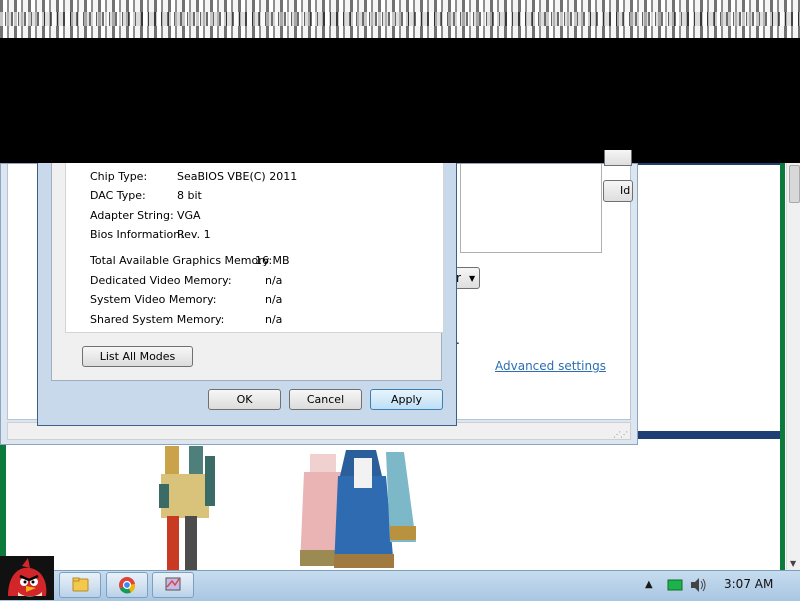  I want to click on chevron-down-icon: ▼, so click(472, 278).